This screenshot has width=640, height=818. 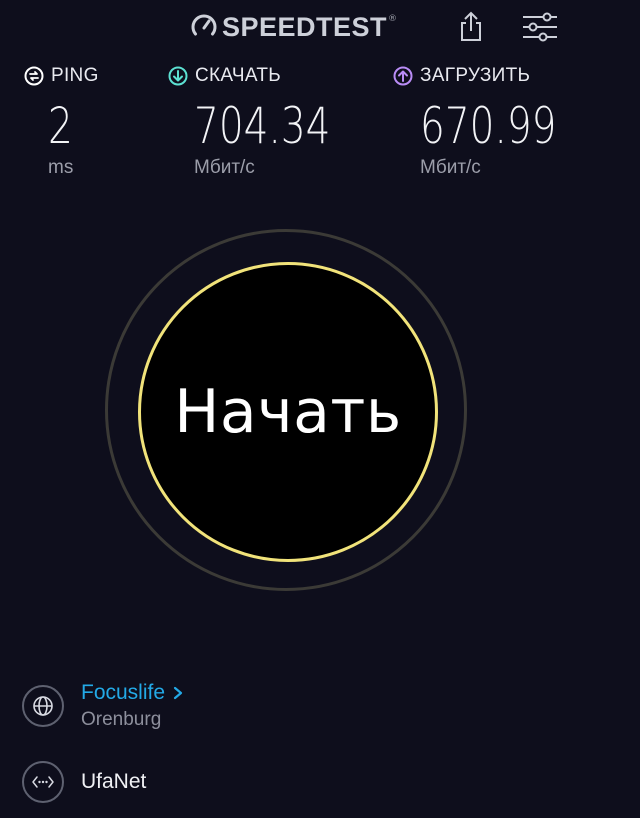 I want to click on settings-button, so click(x=540, y=27).